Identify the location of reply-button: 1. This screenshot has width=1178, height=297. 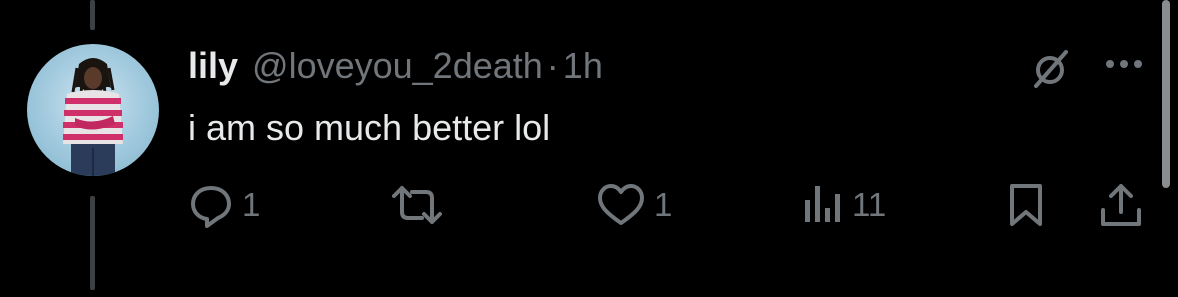
(224, 205).